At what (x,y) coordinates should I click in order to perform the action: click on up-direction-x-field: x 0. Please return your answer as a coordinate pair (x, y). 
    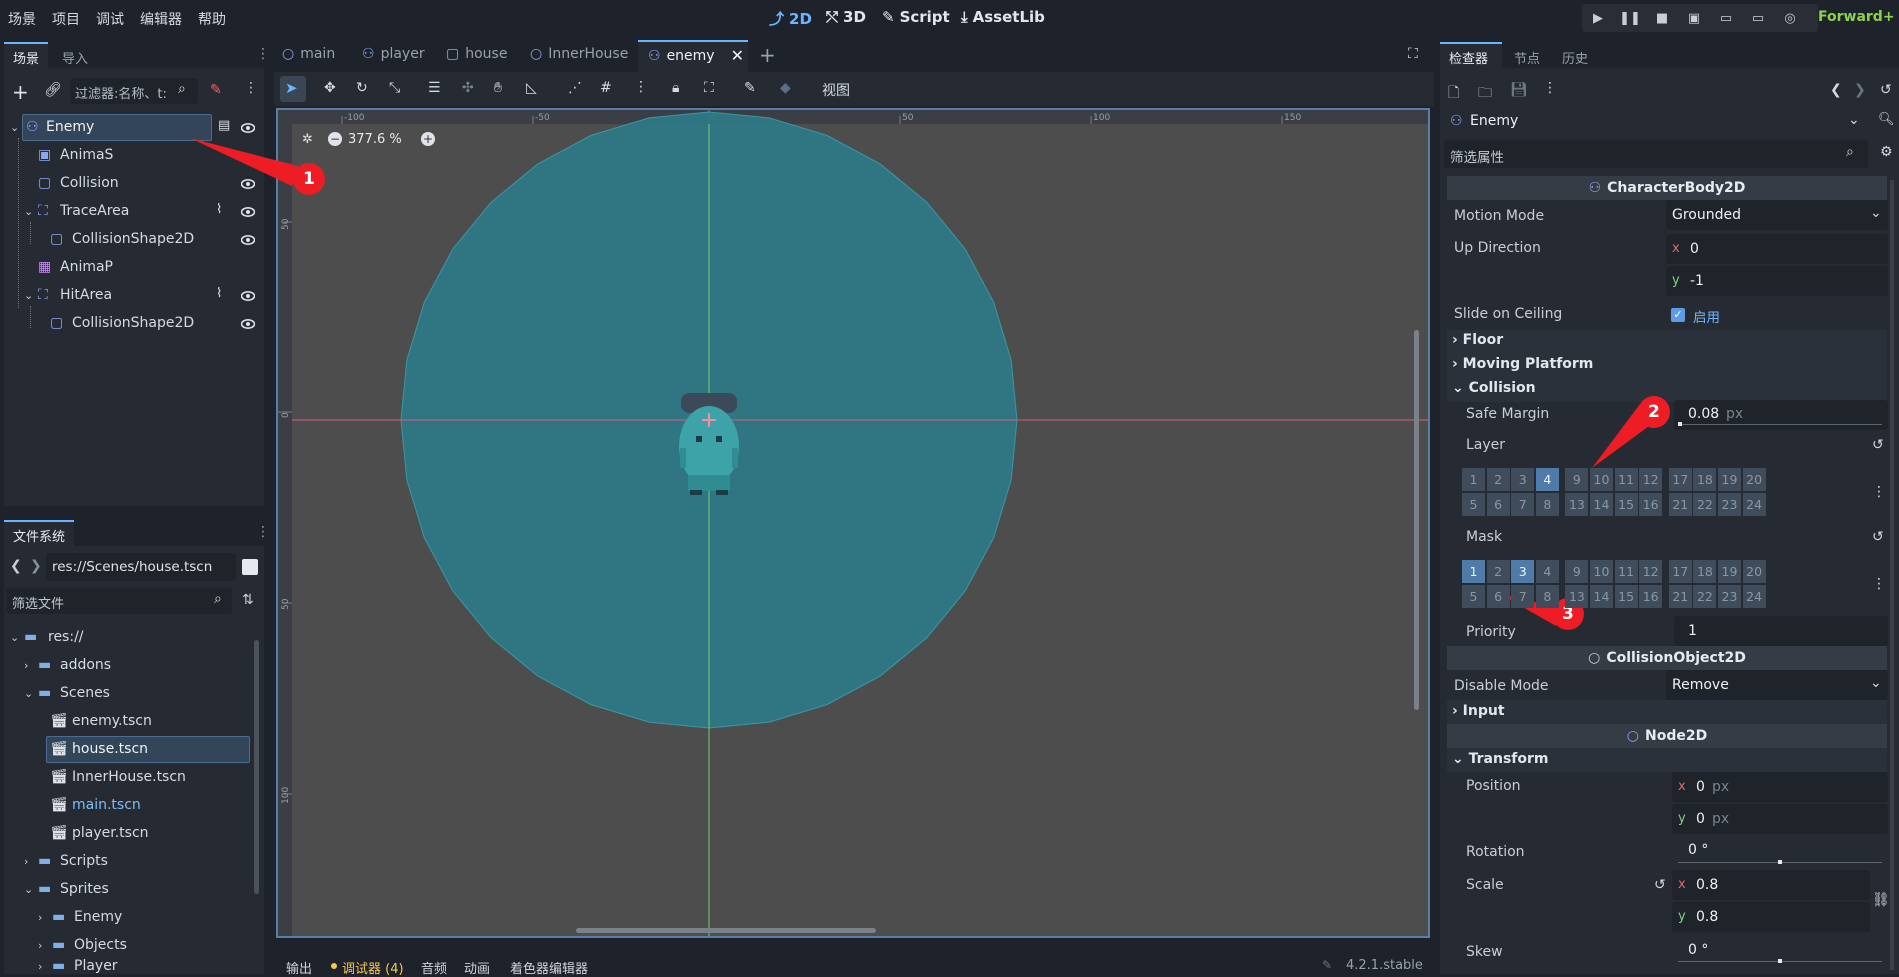
    Looking at the image, I should click on (1777, 249).